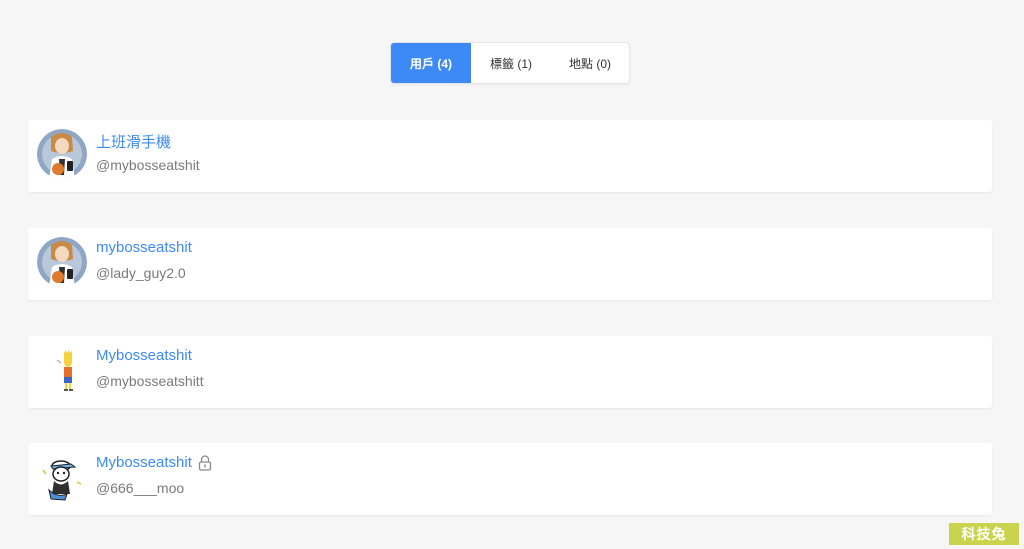  I want to click on site-watermark: 科技兔, so click(984, 534).